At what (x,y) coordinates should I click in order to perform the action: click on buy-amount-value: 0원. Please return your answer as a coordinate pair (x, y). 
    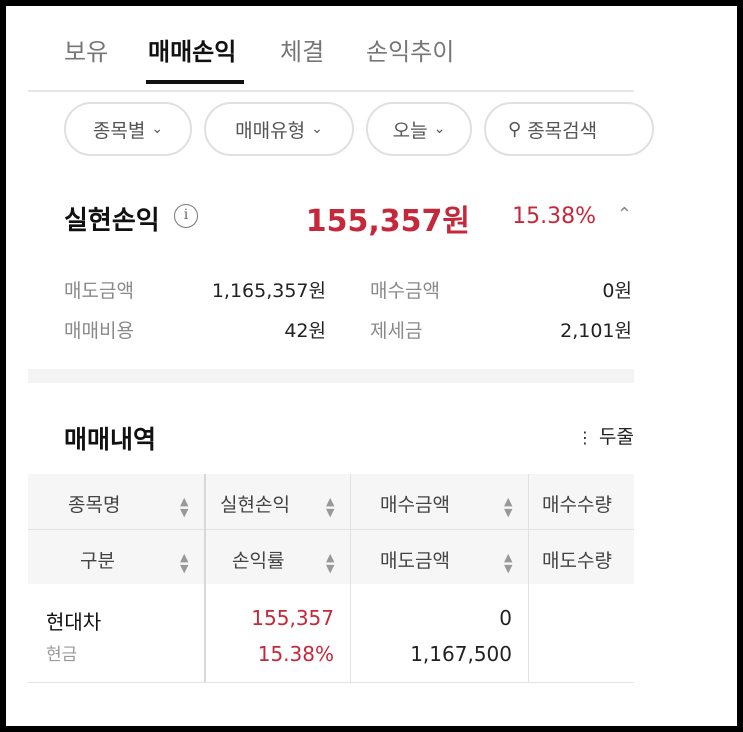
    Looking at the image, I should click on (617, 291).